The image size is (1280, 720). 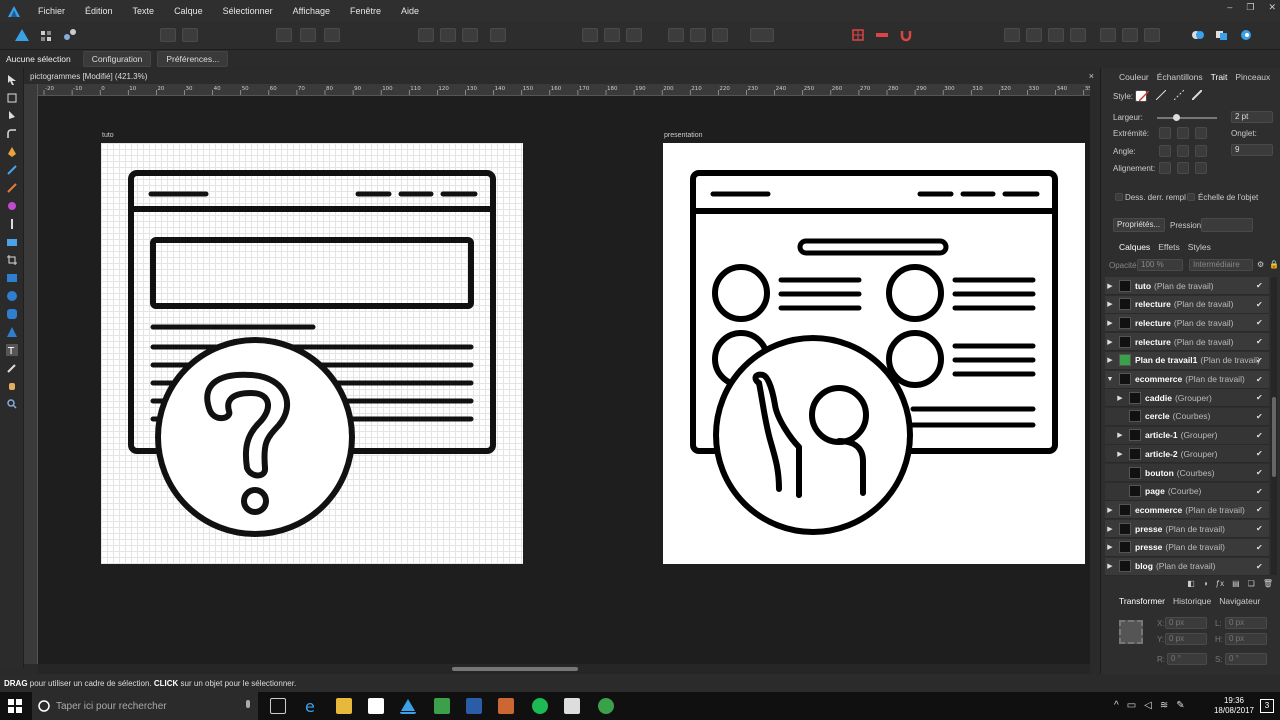 I want to click on configuration-button: Configuration, so click(x=117, y=58).